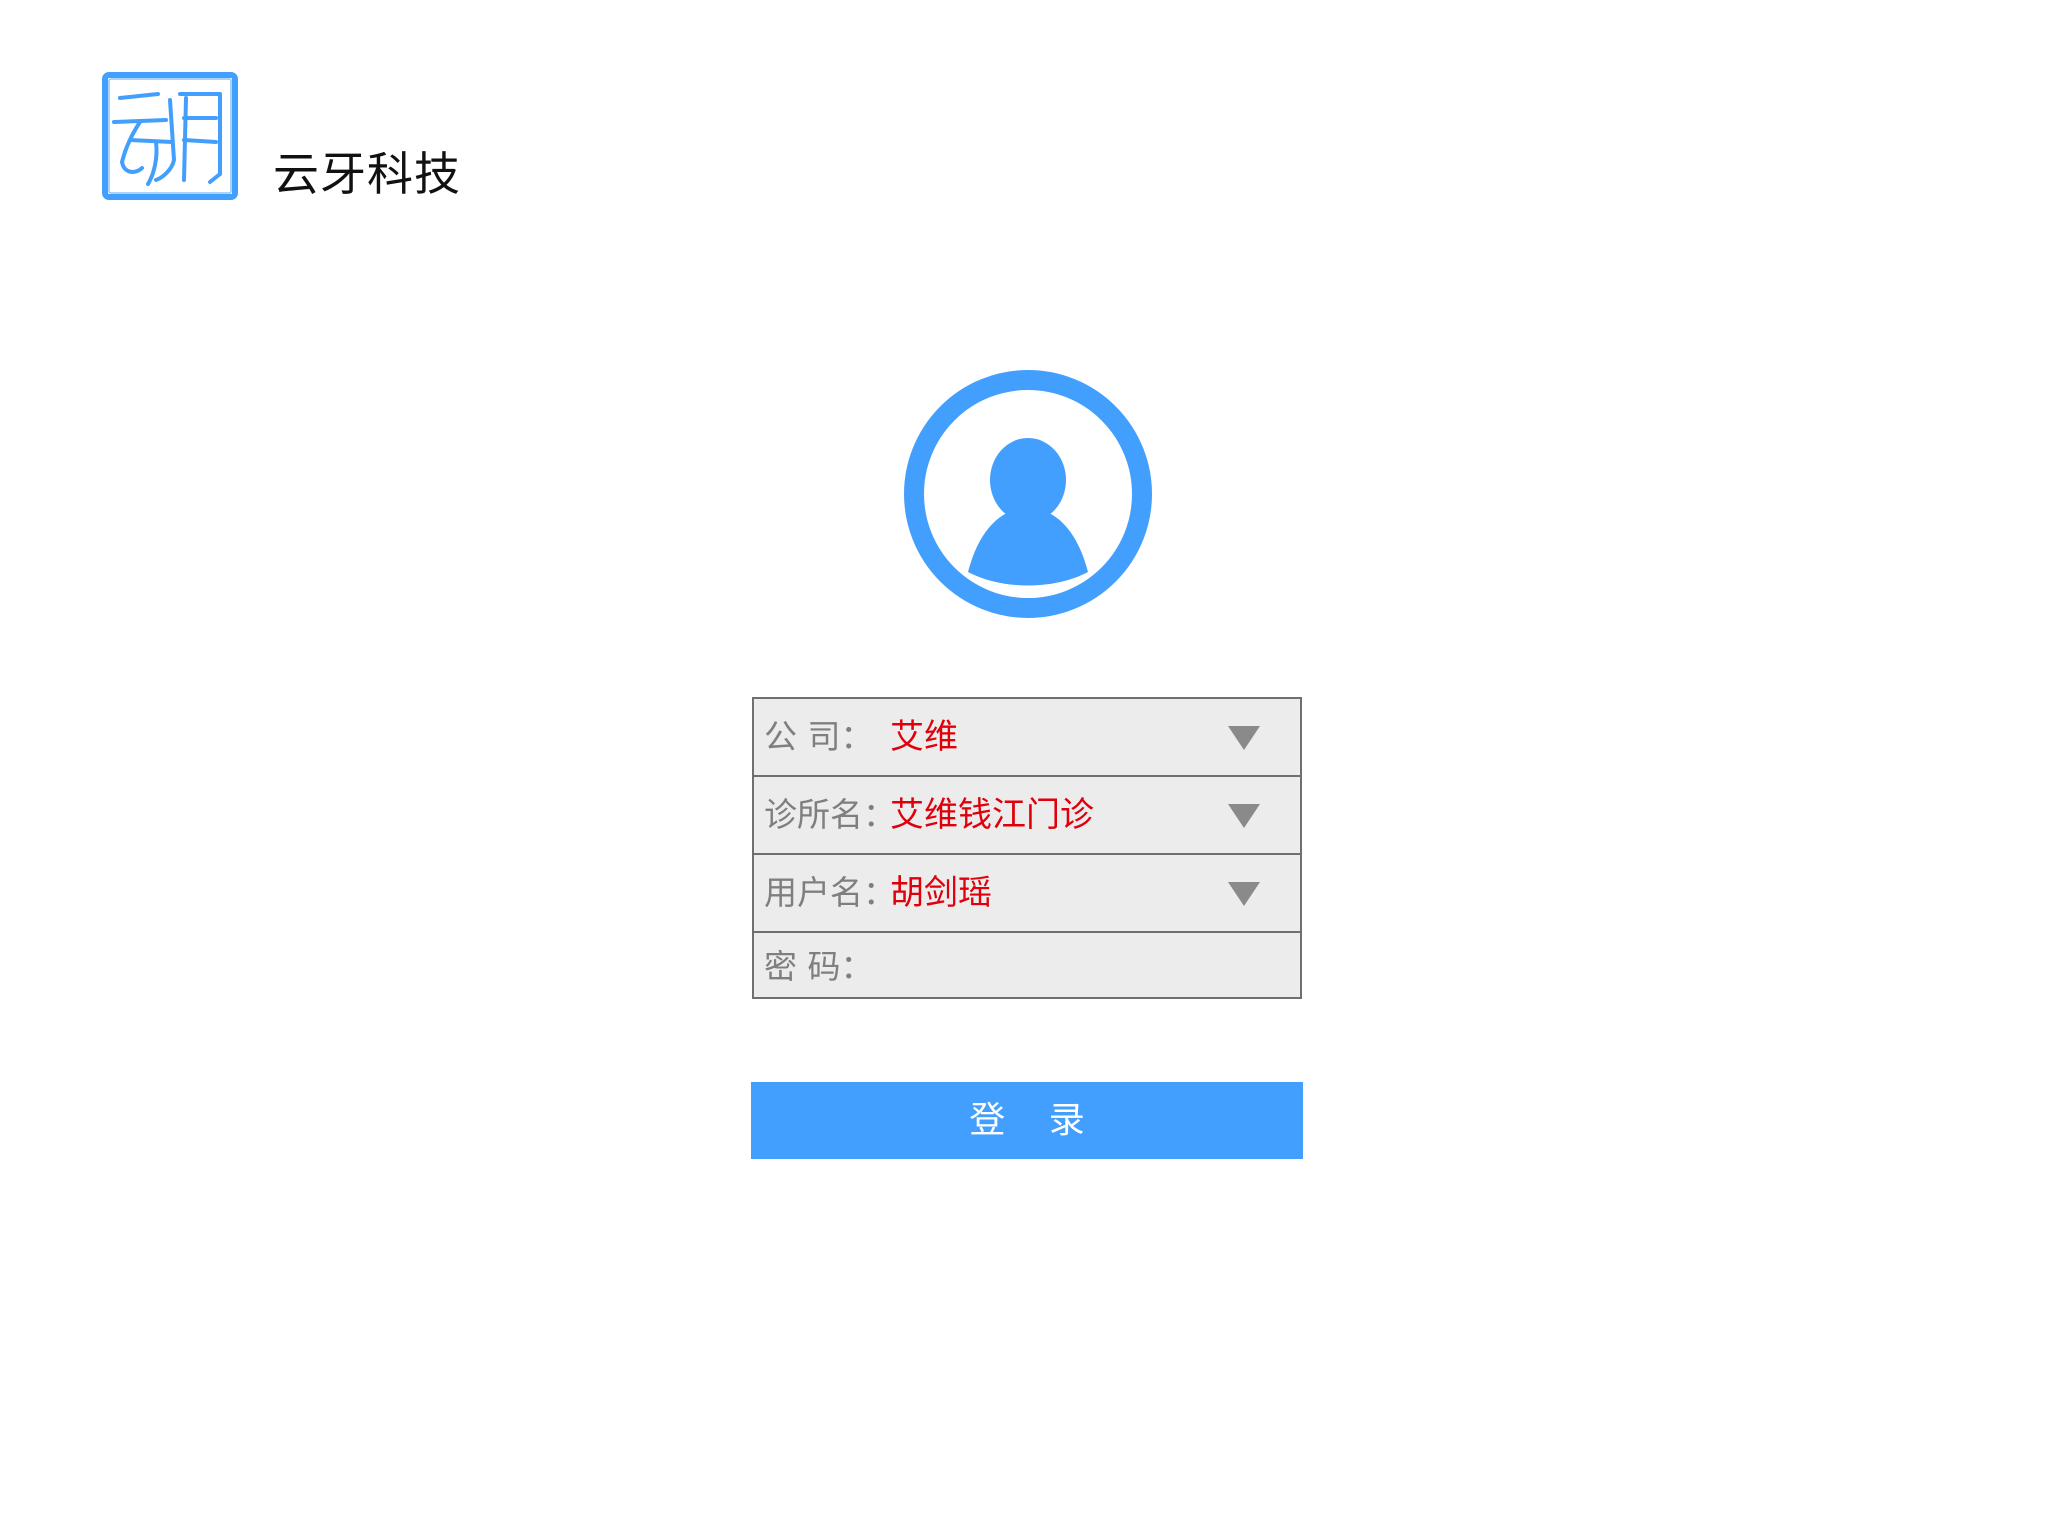 The image size is (2048, 1536). Describe the element at coordinates (992, 815) in the screenshot. I see `clinic-value: 艾维钱江门诊` at that location.